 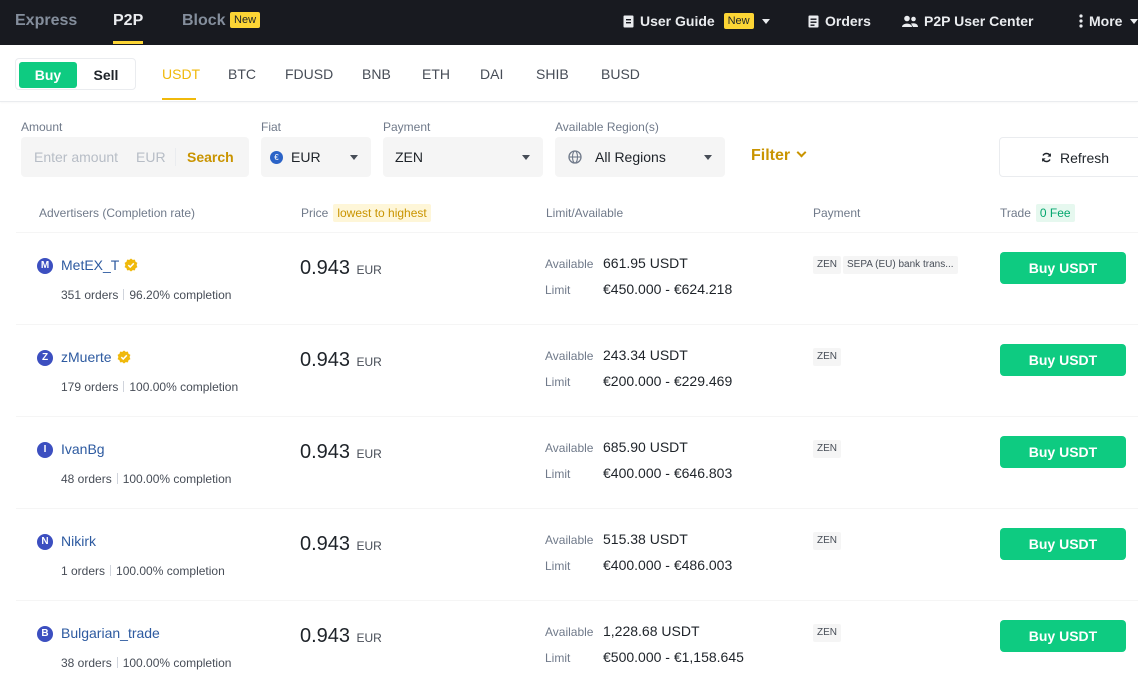 I want to click on nav-user-guide: User Guide New, so click(x=696, y=22).